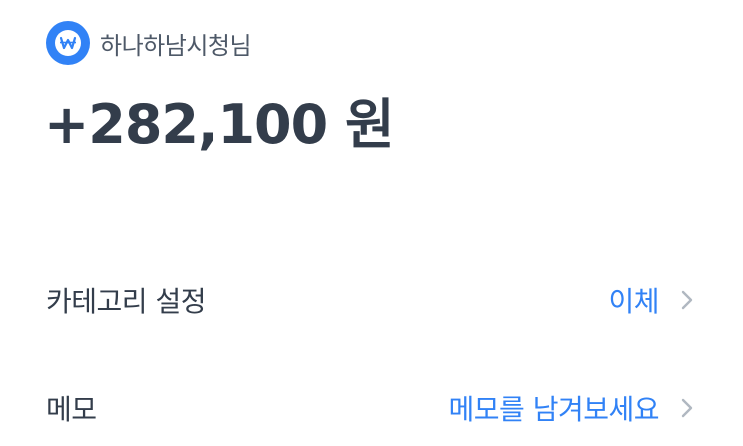  What do you see at coordinates (71, 409) in the screenshot?
I see `memo-label: 메모` at bounding box center [71, 409].